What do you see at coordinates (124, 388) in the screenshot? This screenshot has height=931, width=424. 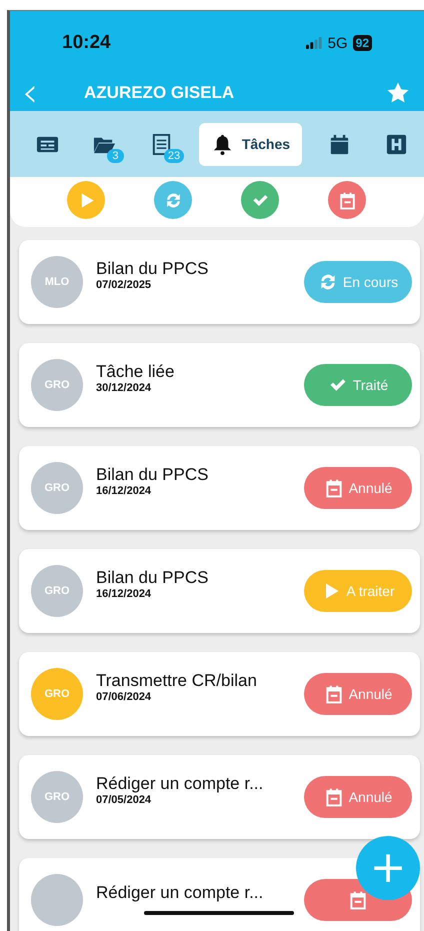 I see `task-date: 30/12/2024` at bounding box center [124, 388].